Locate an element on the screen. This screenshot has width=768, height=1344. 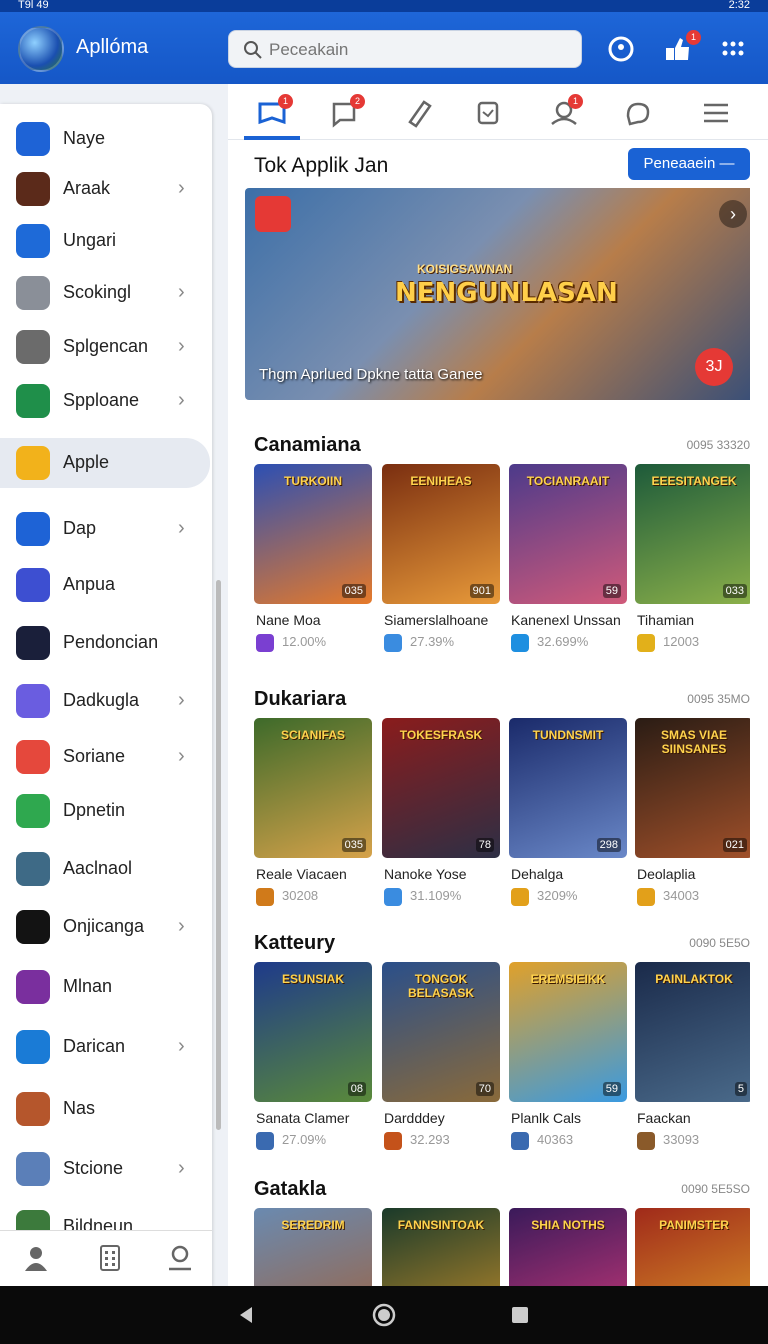
sidebar-item: Scokingl › is located at coordinates (106, 293).